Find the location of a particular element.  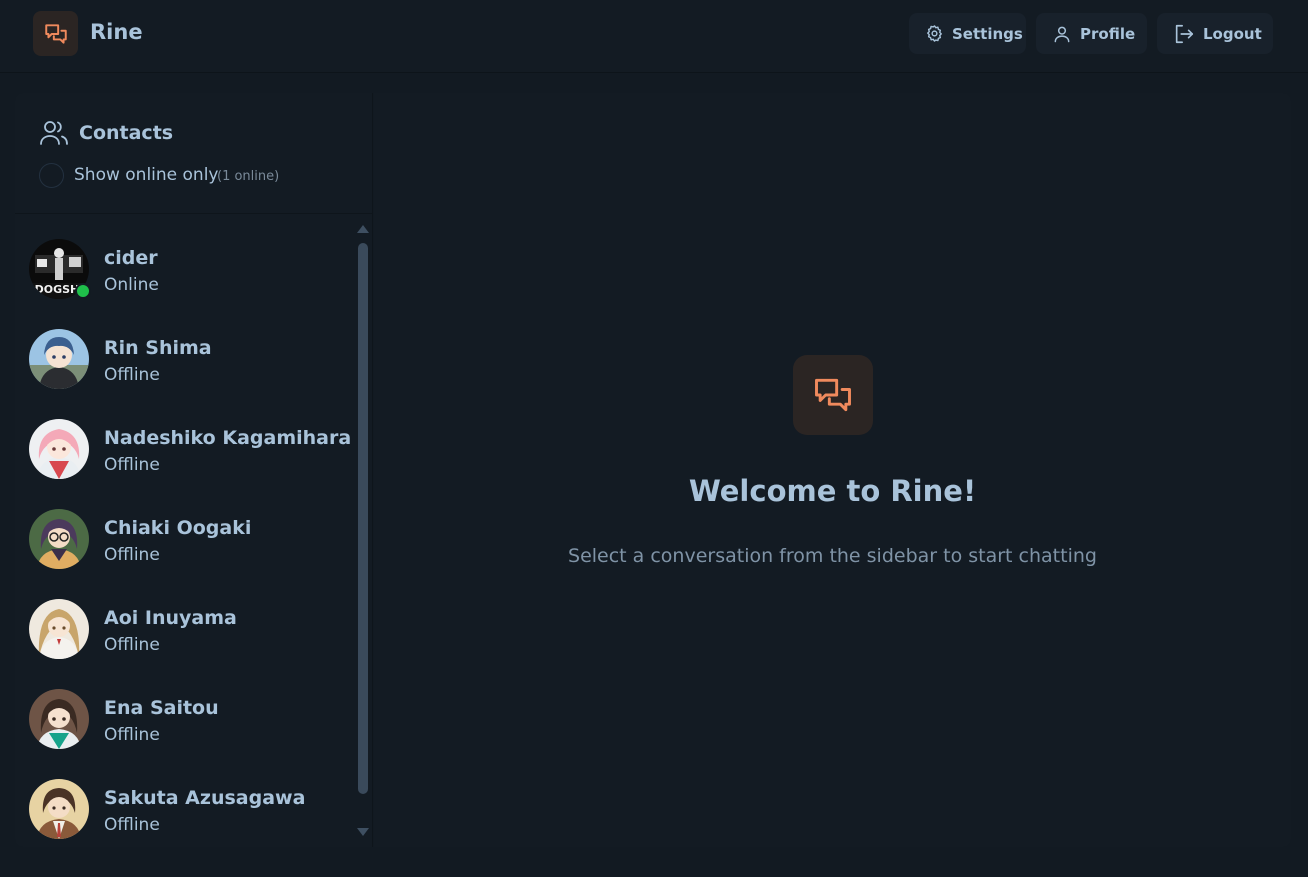

contact-item: Rin Shima Offline is located at coordinates (185, 346).